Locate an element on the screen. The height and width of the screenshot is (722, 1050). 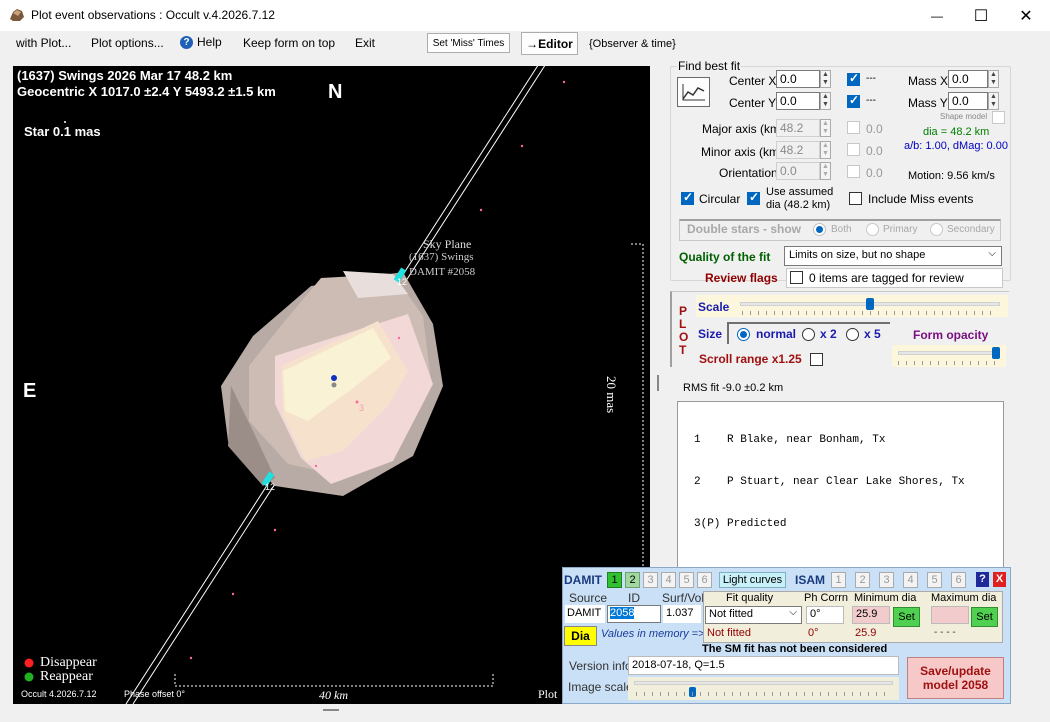
legend-reappear: Reappear is located at coordinates (66, 676).